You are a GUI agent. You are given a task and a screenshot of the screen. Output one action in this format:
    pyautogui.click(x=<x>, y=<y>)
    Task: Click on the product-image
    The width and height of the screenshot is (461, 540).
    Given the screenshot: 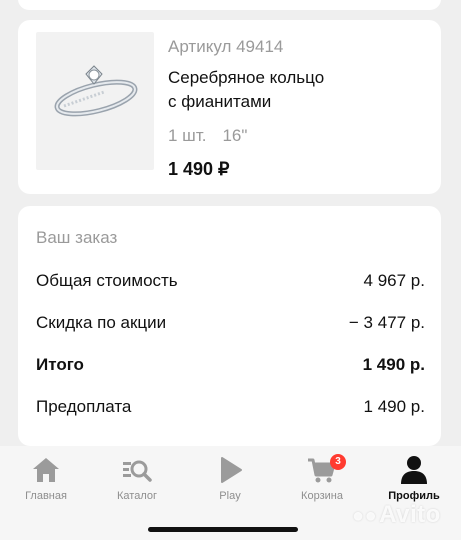 What is the action you would take?
    pyautogui.click(x=95, y=101)
    